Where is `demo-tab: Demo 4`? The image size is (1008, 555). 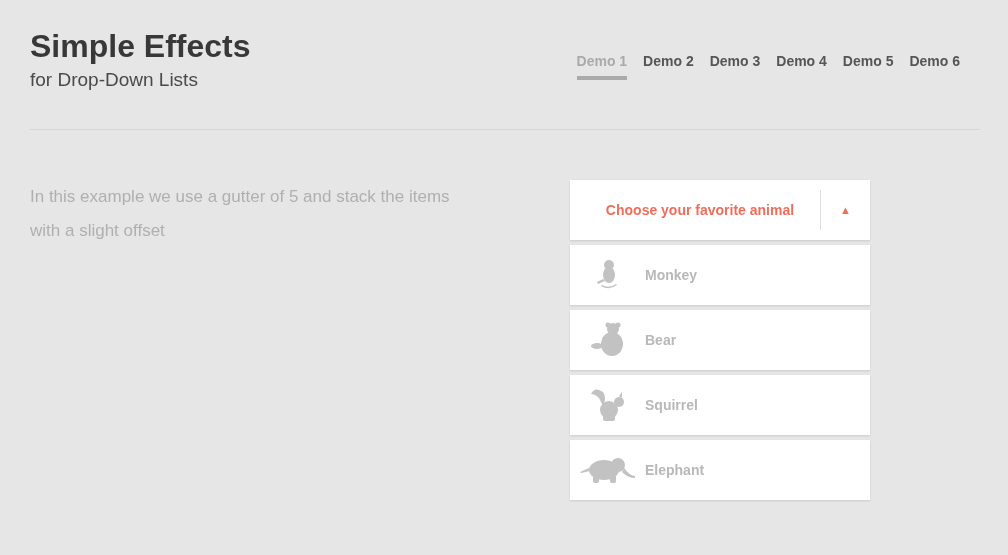 demo-tab: Demo 4 is located at coordinates (801, 65).